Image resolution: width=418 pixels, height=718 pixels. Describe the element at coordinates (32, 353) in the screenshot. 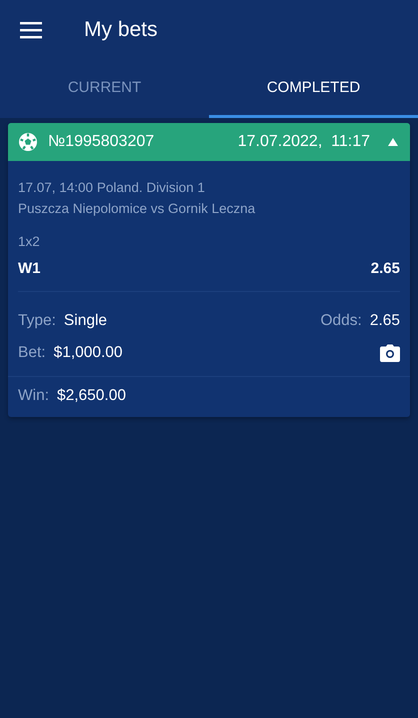

I see `bet-label: Bet:` at that location.